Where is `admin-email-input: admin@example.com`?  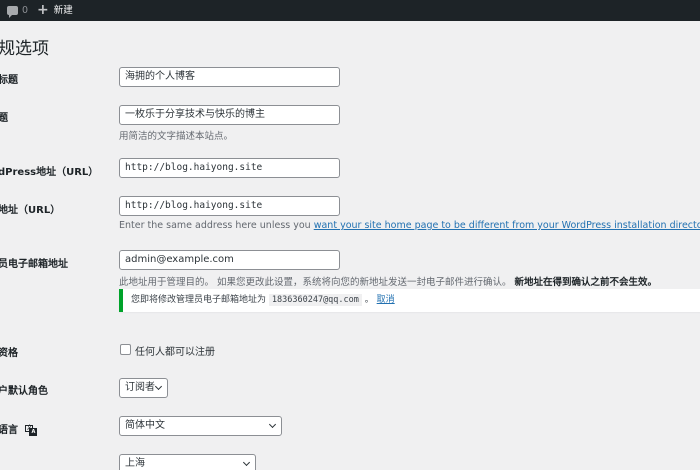
admin-email-input: admin@example.com is located at coordinates (229, 260).